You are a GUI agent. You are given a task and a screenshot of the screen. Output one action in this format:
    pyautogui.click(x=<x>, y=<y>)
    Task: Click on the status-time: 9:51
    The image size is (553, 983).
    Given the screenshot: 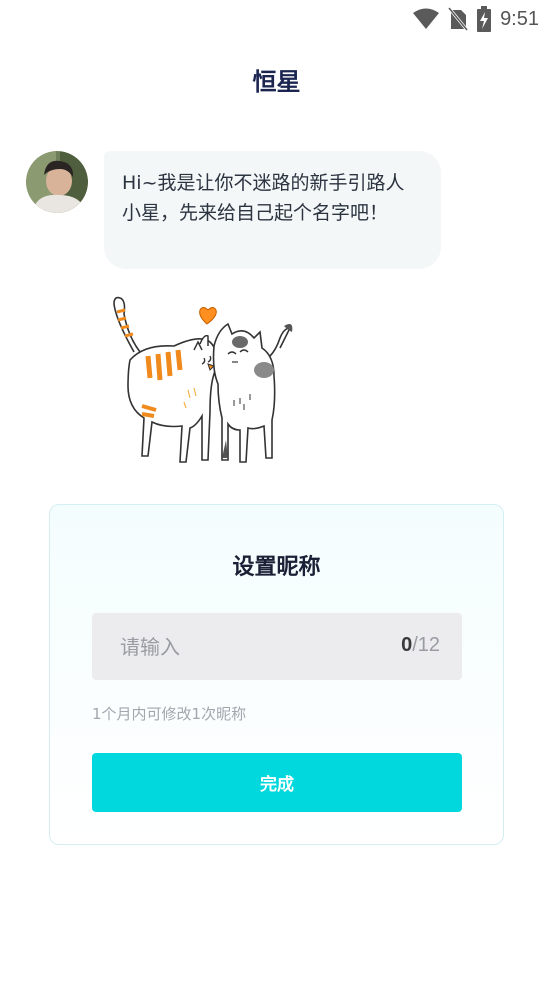 What is the action you would take?
    pyautogui.click(x=519, y=18)
    